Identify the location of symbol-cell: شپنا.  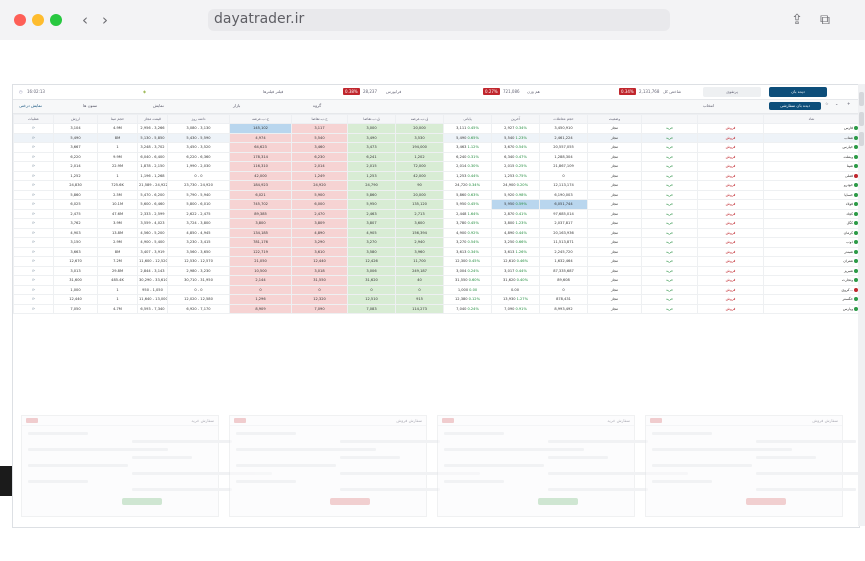
(811, 166).